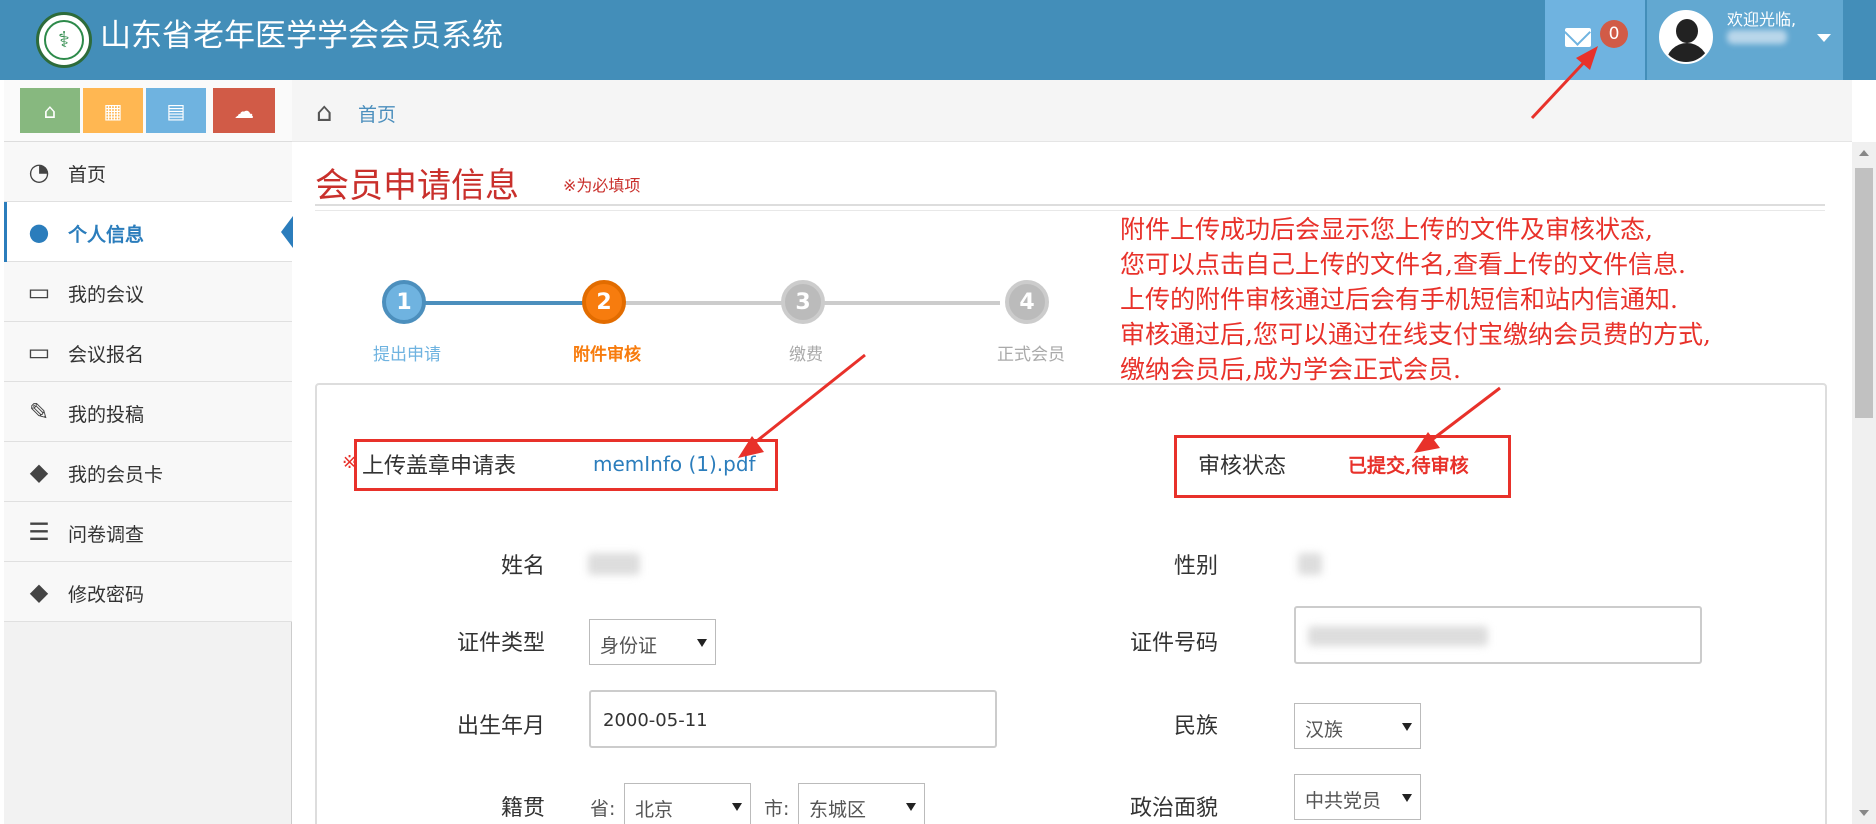 The image size is (1876, 824). Describe the element at coordinates (1195, 566) in the screenshot. I see `gender-label: 性别` at that location.